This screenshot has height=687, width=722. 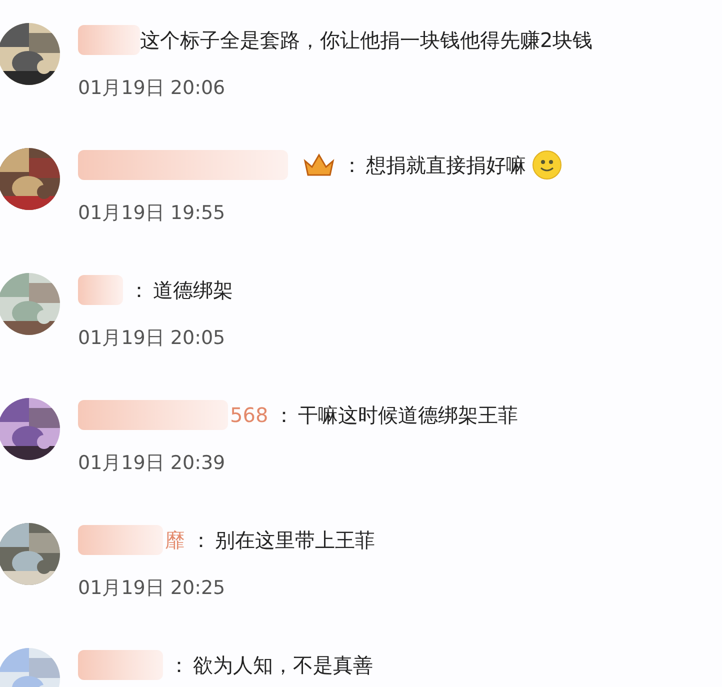 What do you see at coordinates (283, 665) in the screenshot?
I see `comment-text: 欲为人知，不是真善` at bounding box center [283, 665].